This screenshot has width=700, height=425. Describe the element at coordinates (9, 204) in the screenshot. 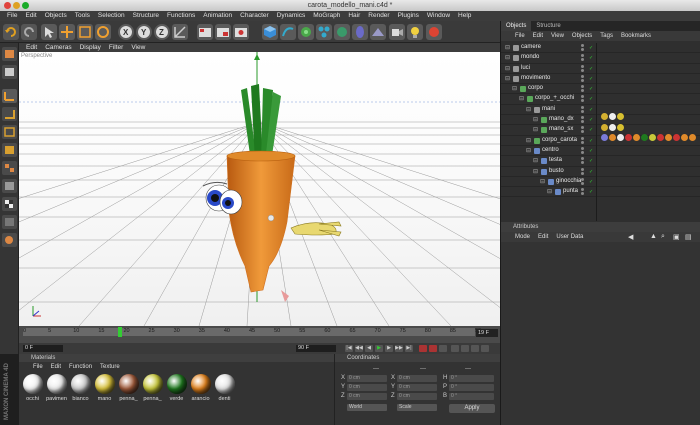

I see `texture-mode-icon` at that location.